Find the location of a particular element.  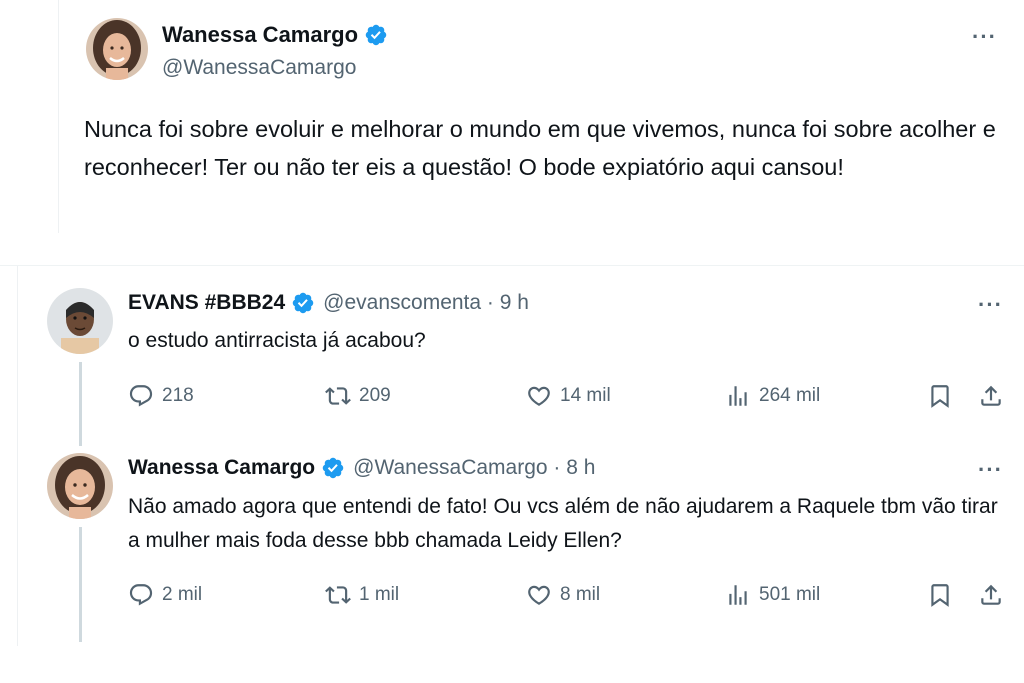

author-name: EVANS #BBB24 is located at coordinates (206, 303).